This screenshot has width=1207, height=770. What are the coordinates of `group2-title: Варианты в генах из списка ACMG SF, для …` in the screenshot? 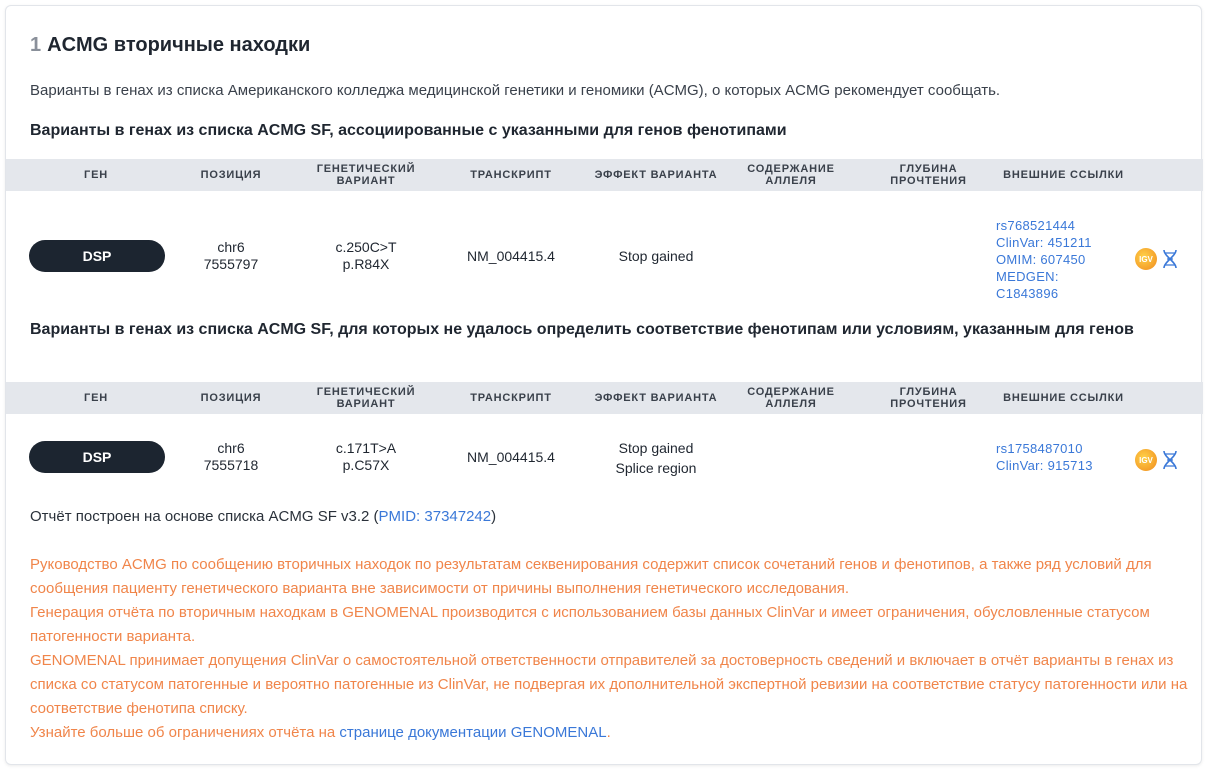 It's located at (582, 329).